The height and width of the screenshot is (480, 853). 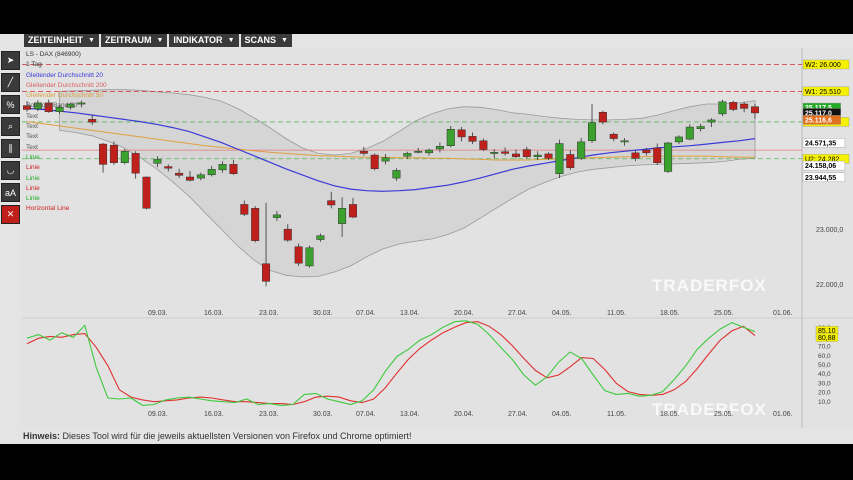 I want to click on legend-item: LS - DAX (846900), so click(x=53, y=54).